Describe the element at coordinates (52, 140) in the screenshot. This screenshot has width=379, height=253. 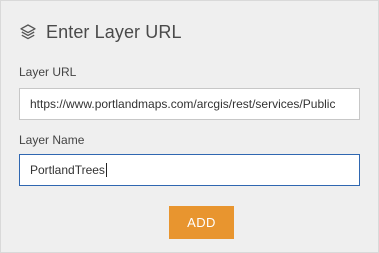
I see `layer-name-label: Layer Name` at that location.